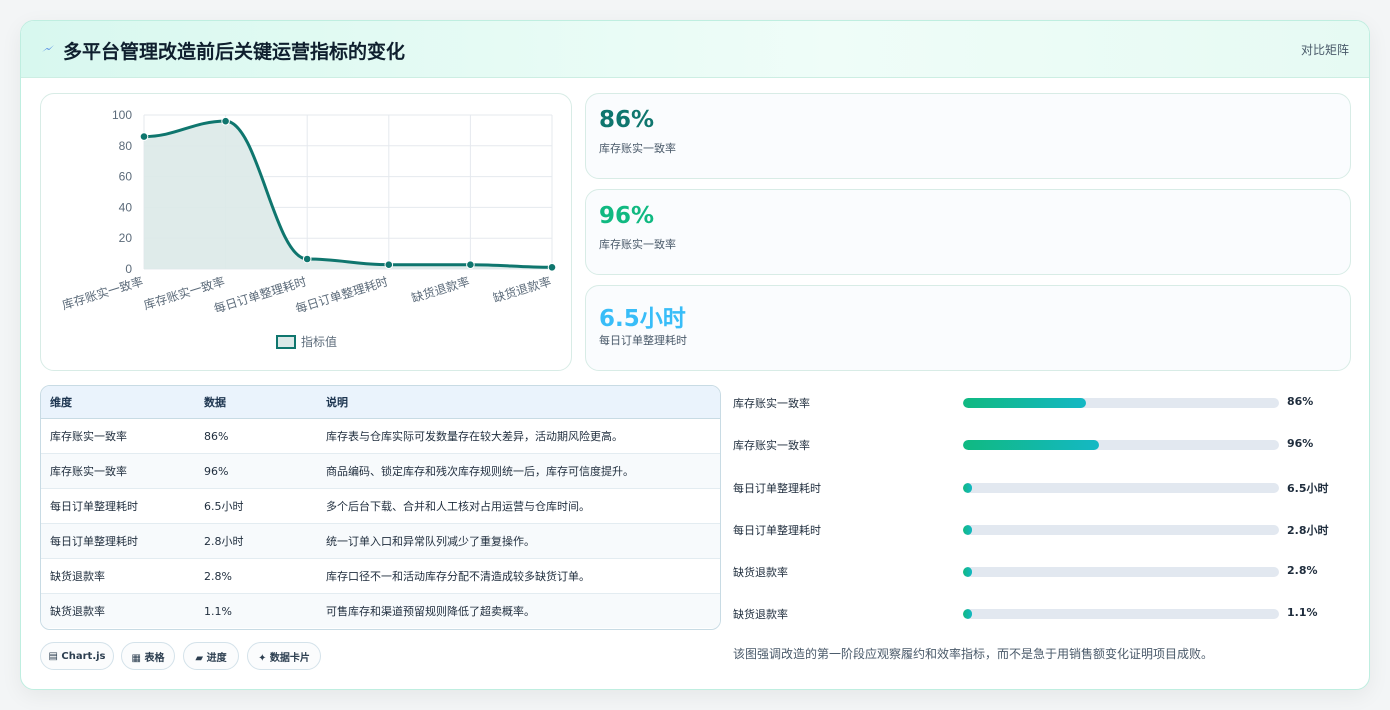 The image size is (1390, 710). Describe the element at coordinates (319, 341) in the screenshot. I see `legend-label: 指标值` at that location.